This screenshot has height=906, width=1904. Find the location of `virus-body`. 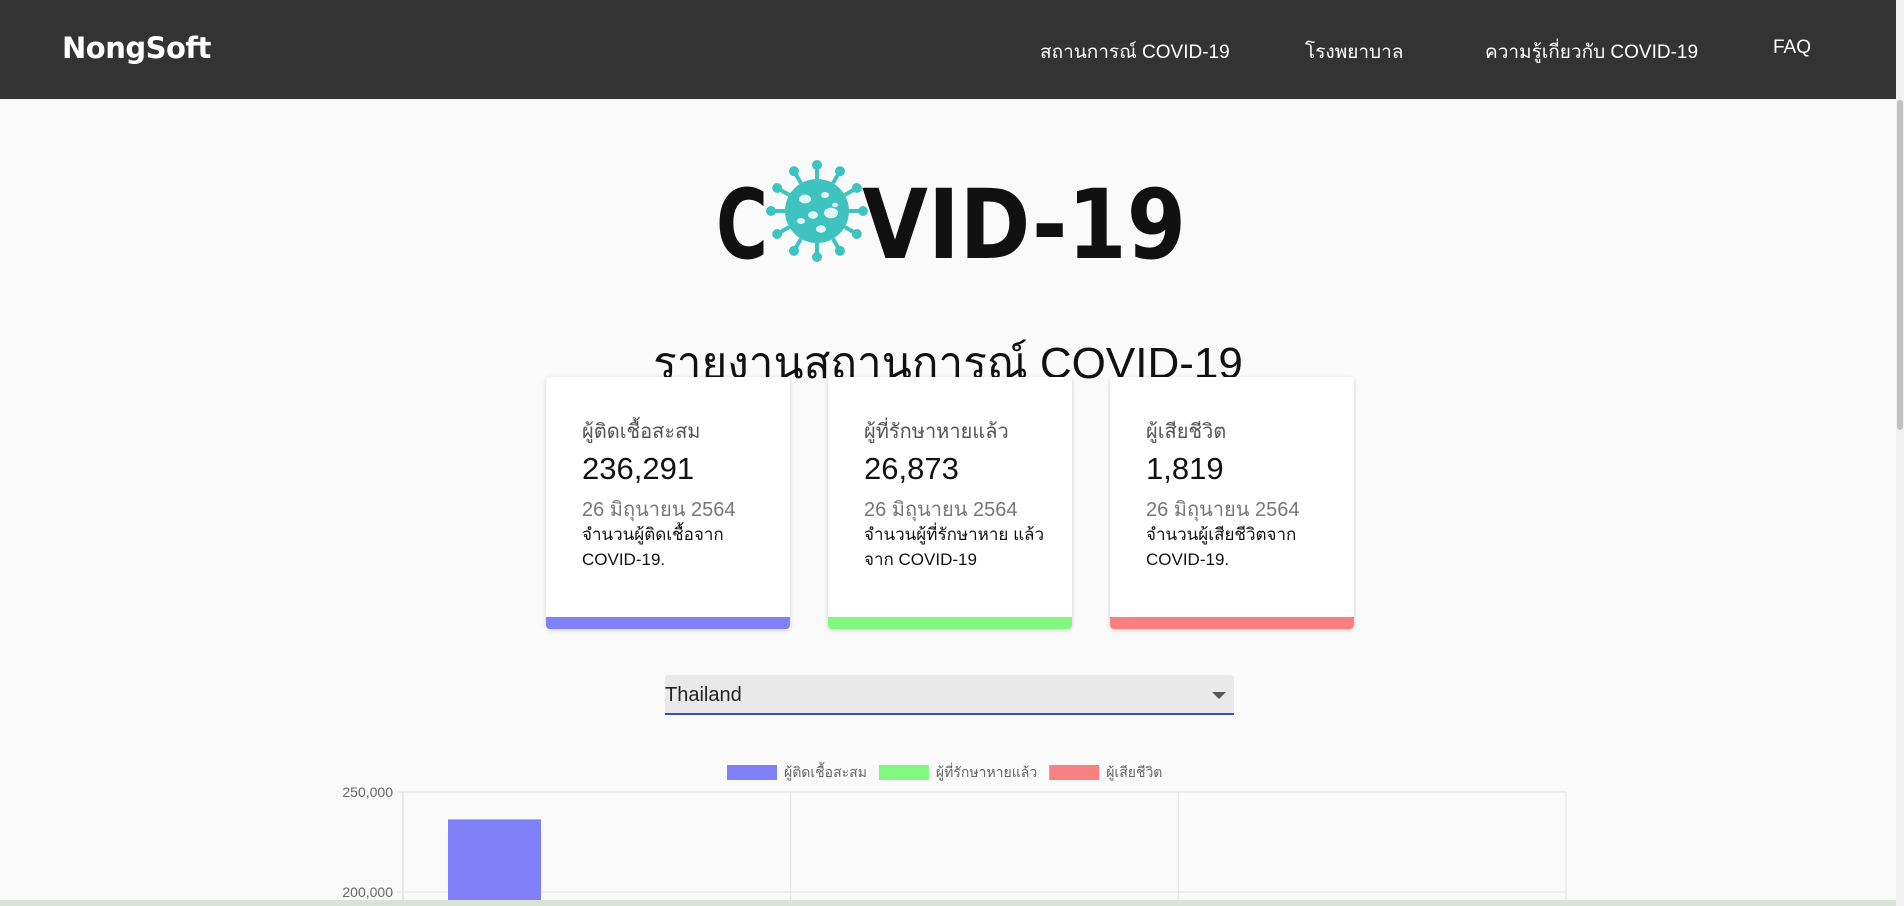

virus-body is located at coordinates (817, 211).